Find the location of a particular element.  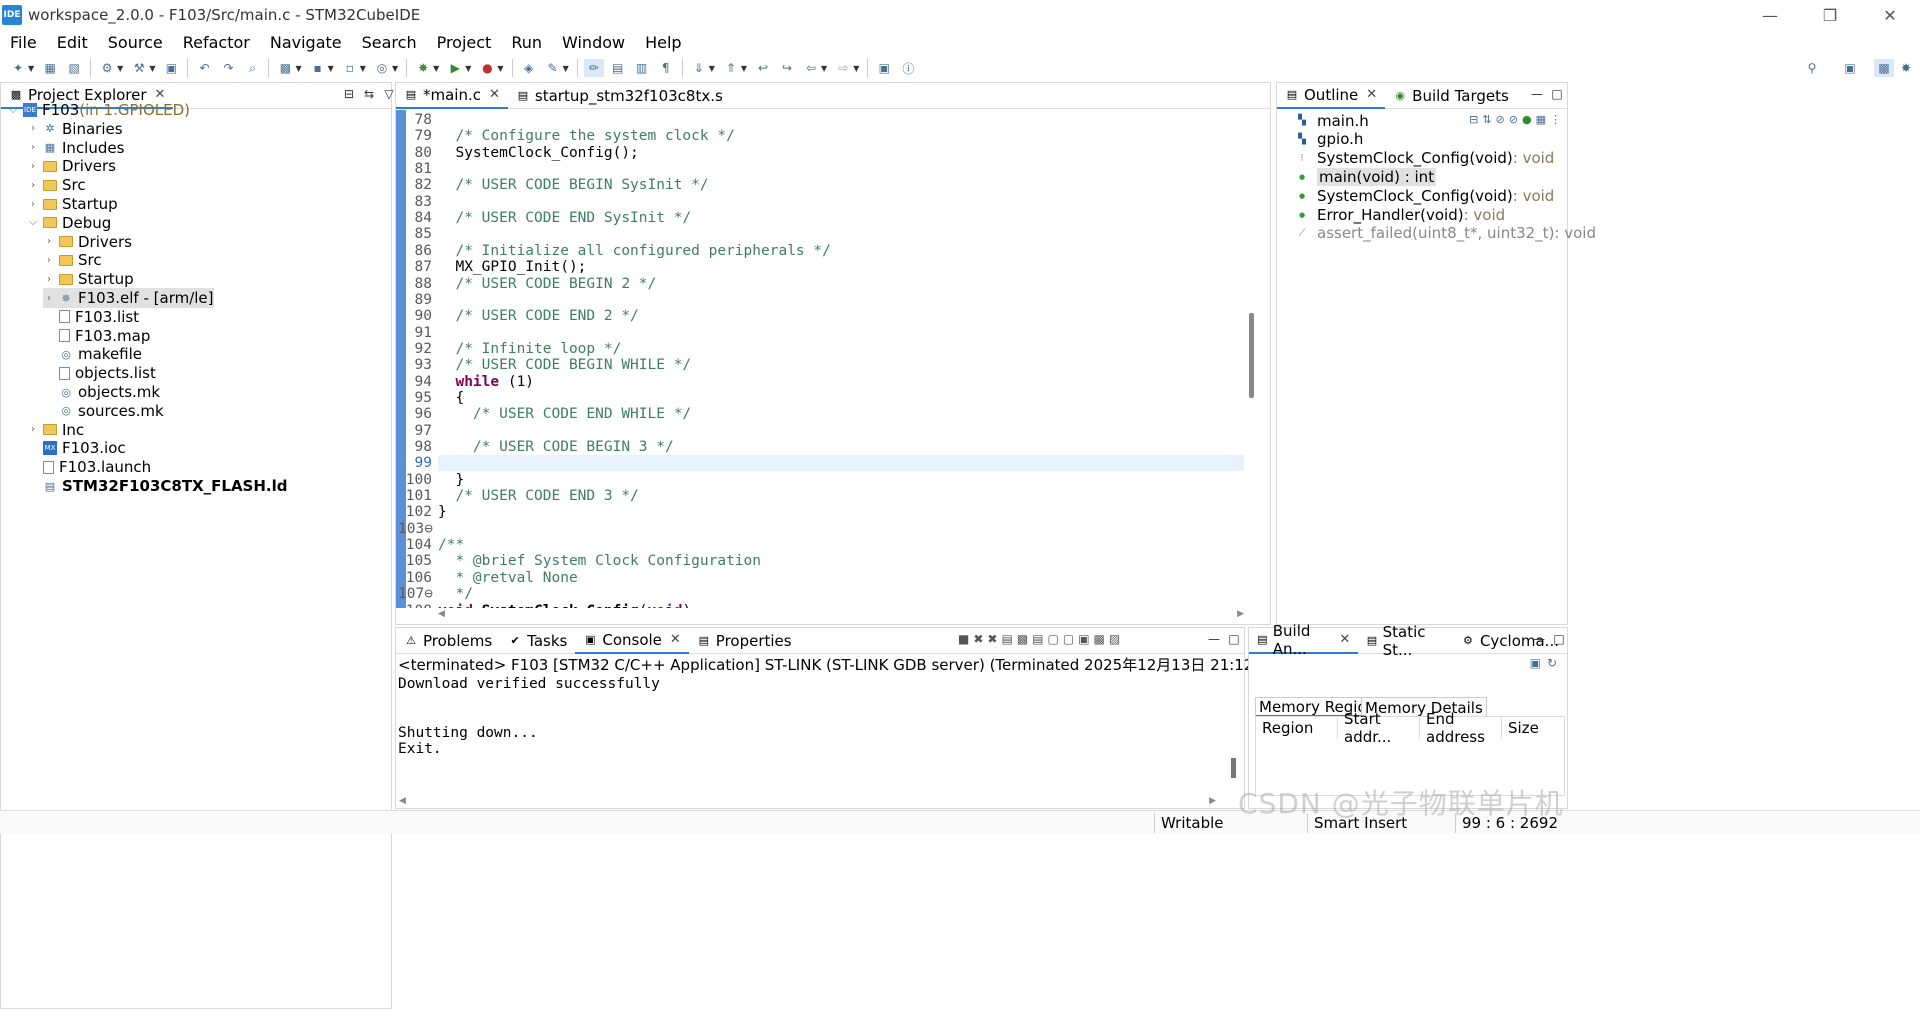

scroll-lock-icon: ▩ is located at coordinates (1022, 639).